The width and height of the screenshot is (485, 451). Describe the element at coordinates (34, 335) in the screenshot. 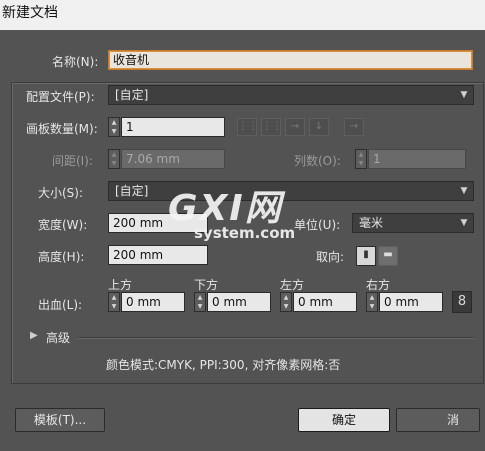

I see `chevron-right-icon: ▶` at that location.